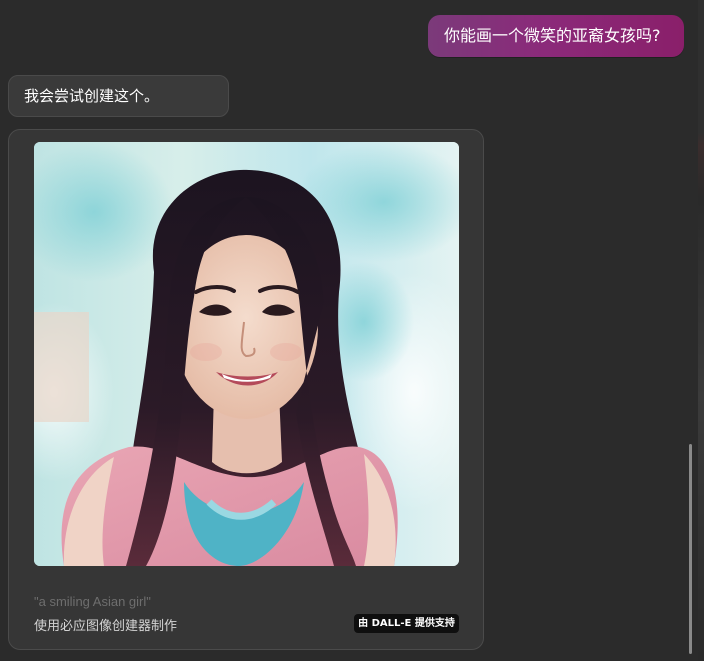 Image resolution: width=704 pixels, height=661 pixels. What do you see at coordinates (406, 623) in the screenshot?
I see `dalle-badge: 由 DALL-E 提供支持` at bounding box center [406, 623].